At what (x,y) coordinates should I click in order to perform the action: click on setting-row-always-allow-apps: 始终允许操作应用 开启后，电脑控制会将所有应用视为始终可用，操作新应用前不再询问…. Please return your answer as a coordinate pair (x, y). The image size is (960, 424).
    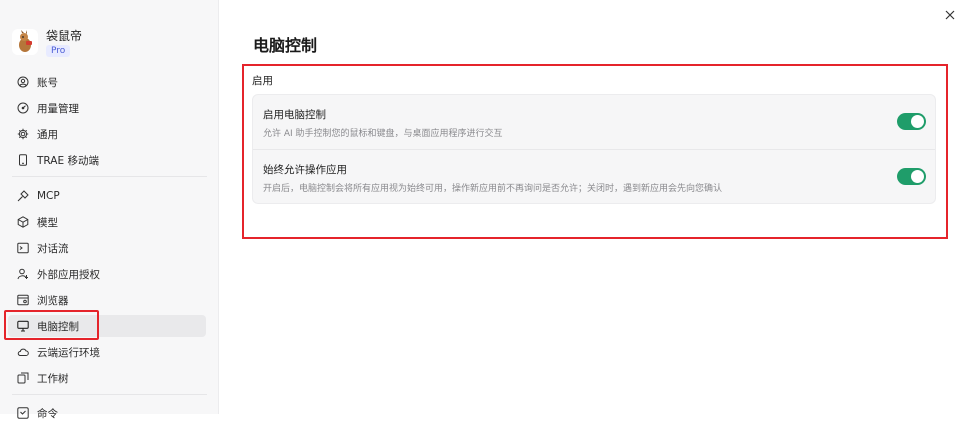
    Looking at the image, I should click on (594, 177).